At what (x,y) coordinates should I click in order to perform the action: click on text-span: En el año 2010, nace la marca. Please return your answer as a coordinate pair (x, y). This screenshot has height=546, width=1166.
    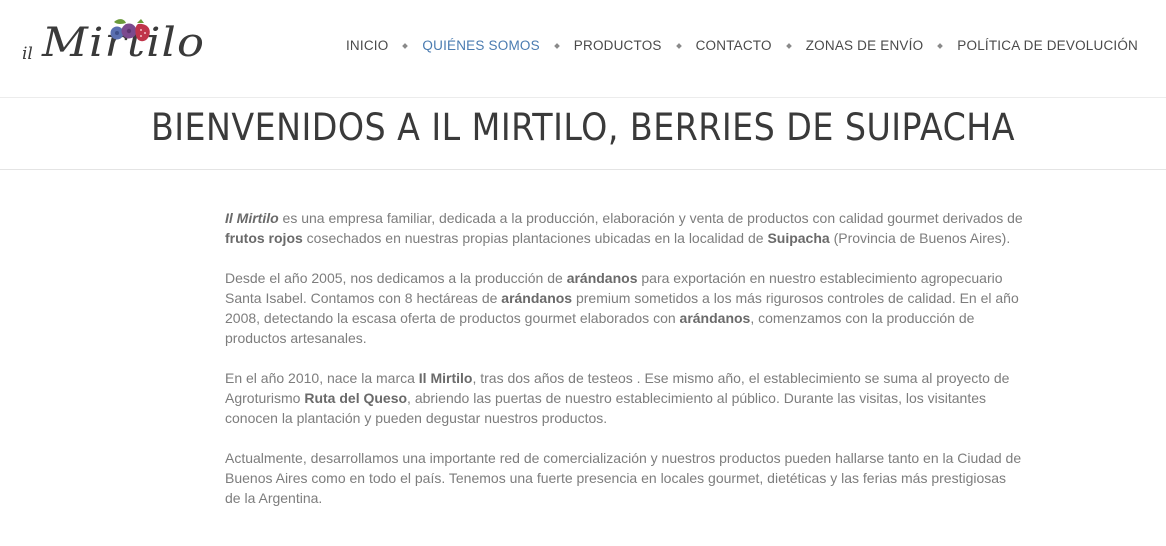
    Looking at the image, I should click on (322, 378).